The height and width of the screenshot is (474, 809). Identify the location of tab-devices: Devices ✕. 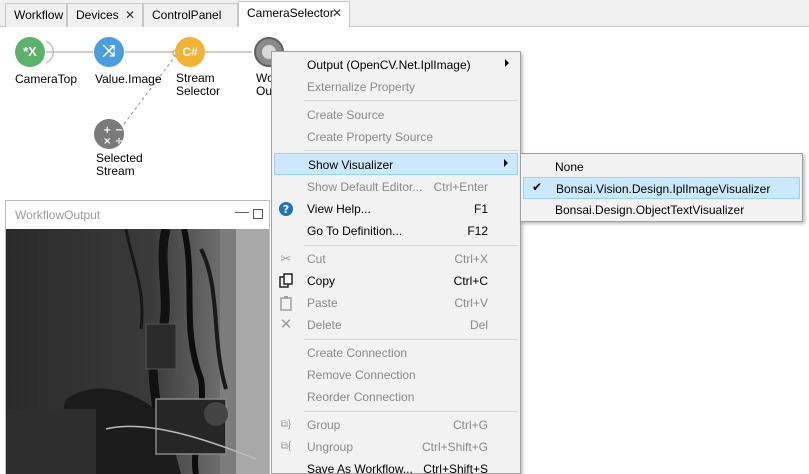
(105, 15).